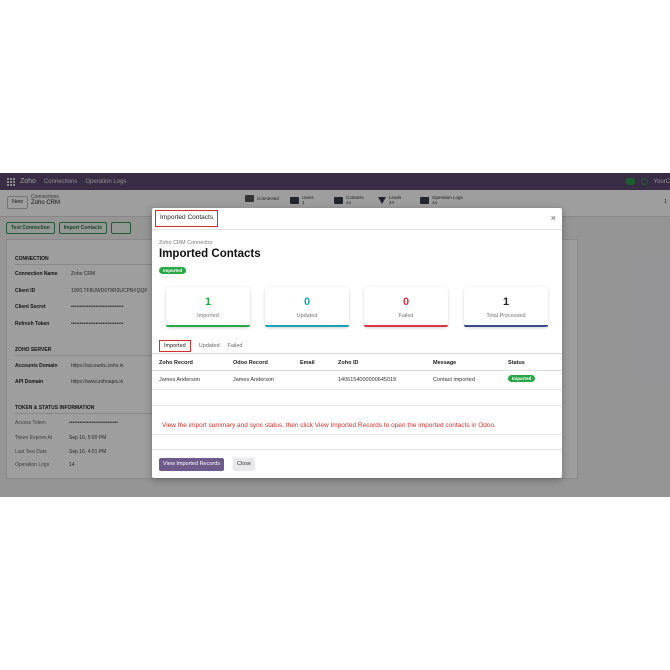 Image resolution: width=670 pixels, height=670 pixels. I want to click on dialog-title: Imported Contacts, so click(187, 218).